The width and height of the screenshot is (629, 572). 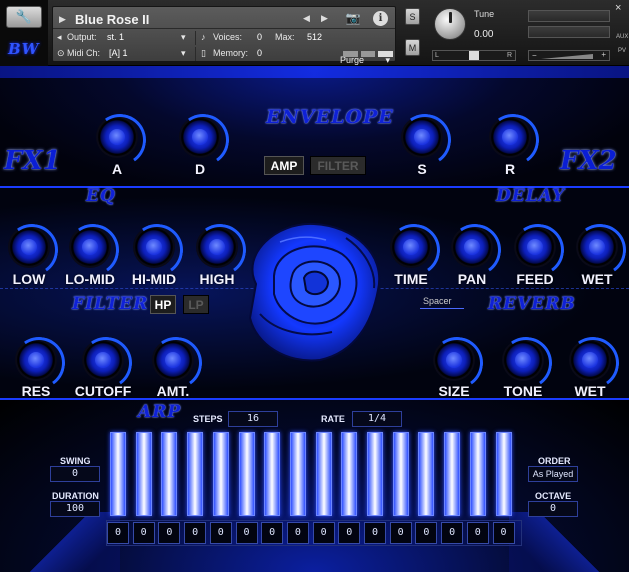 I want to click on tune-label: Tune, so click(x=484, y=14).